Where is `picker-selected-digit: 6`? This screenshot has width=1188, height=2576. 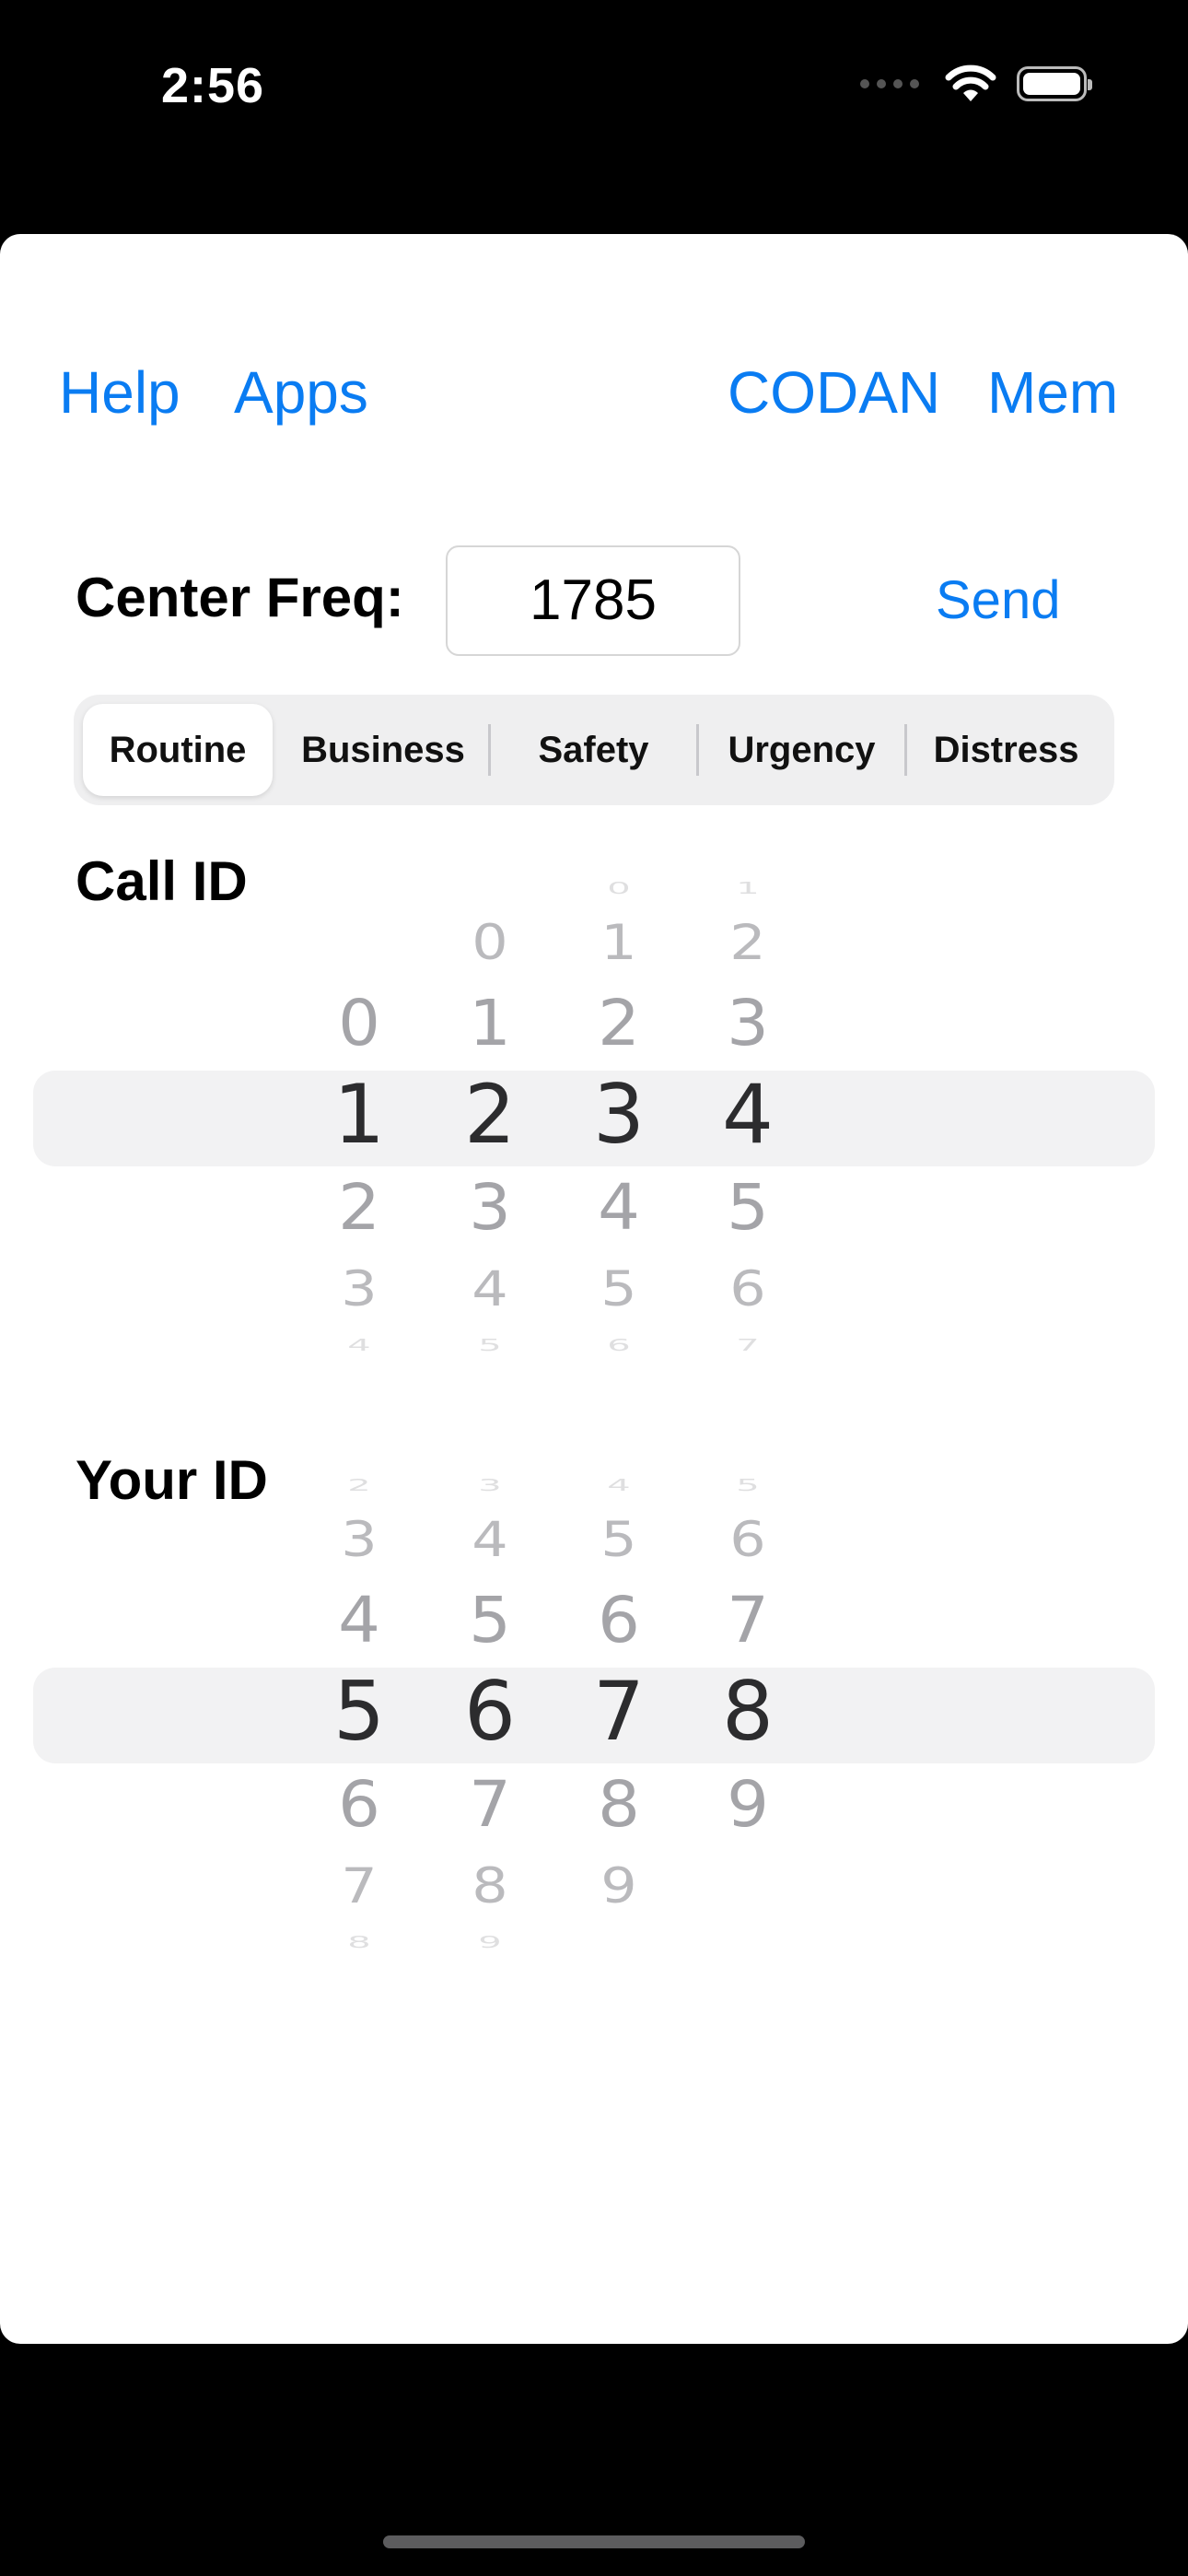 picker-selected-digit: 6 is located at coordinates (490, 1711).